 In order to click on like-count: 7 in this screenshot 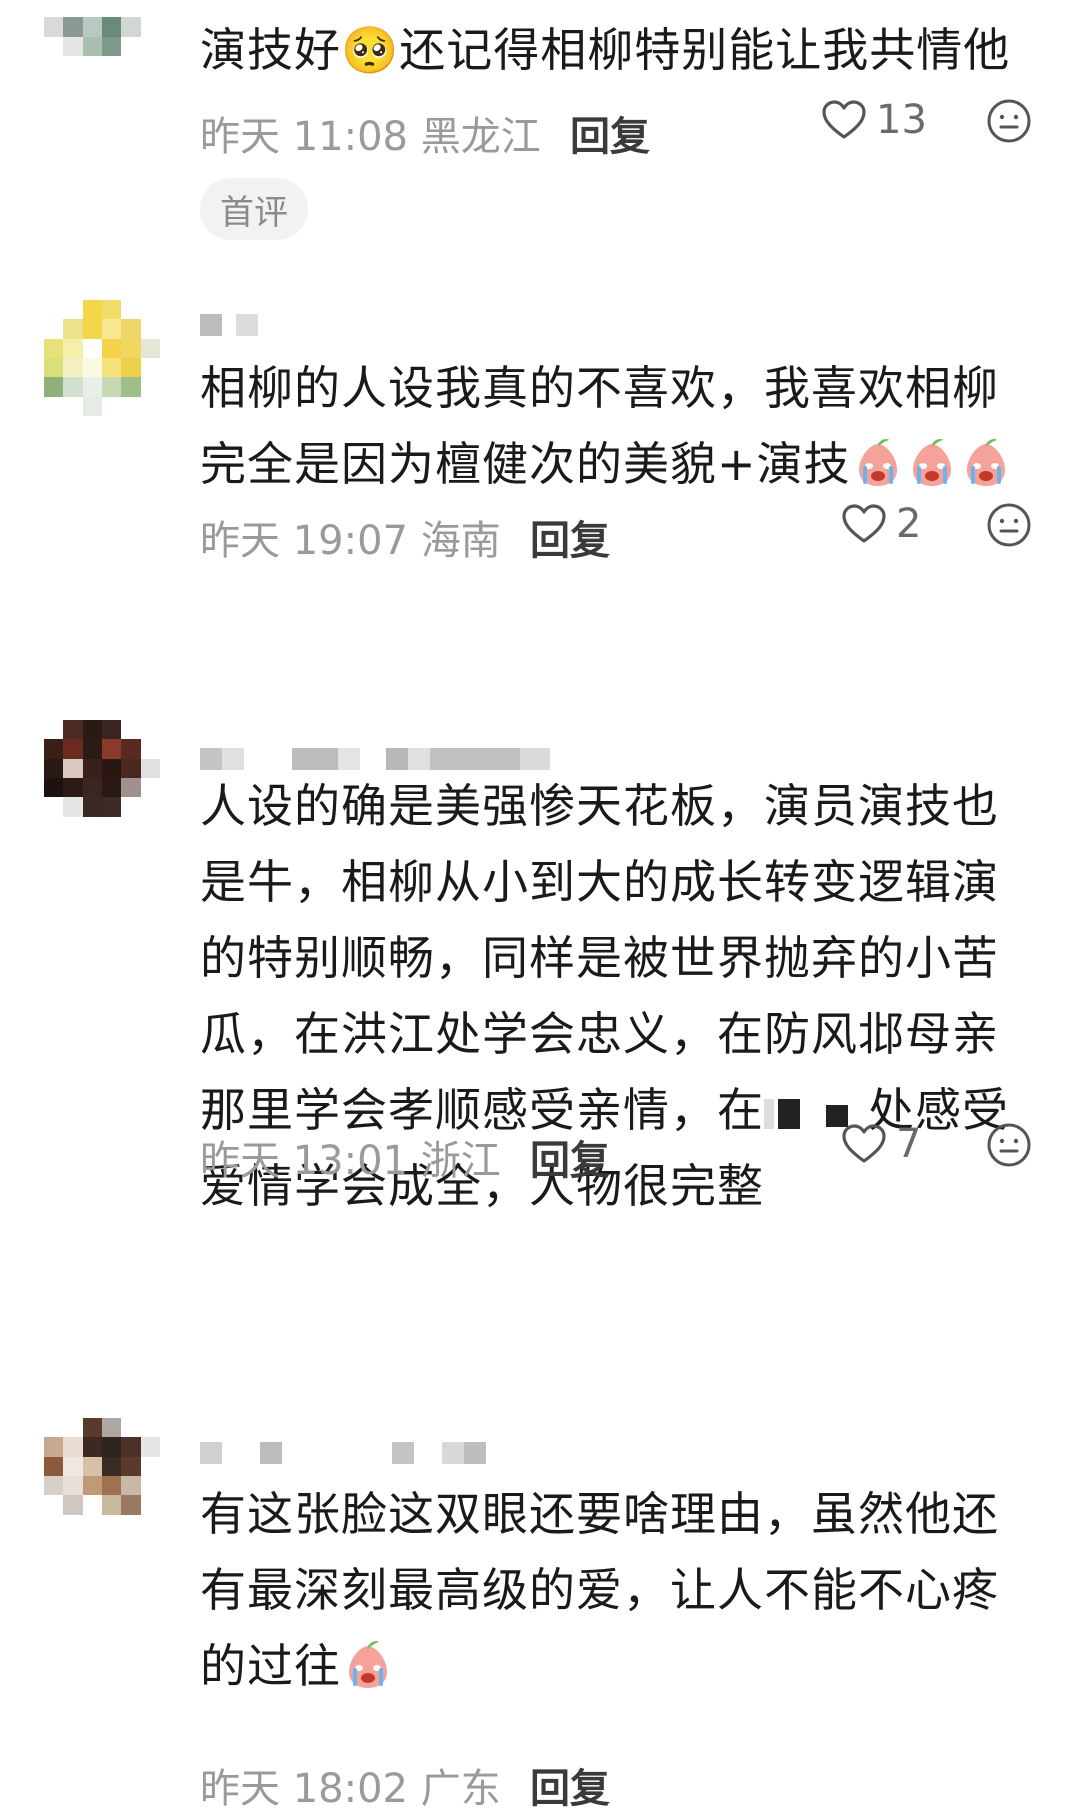, I will do `click(909, 1144)`.